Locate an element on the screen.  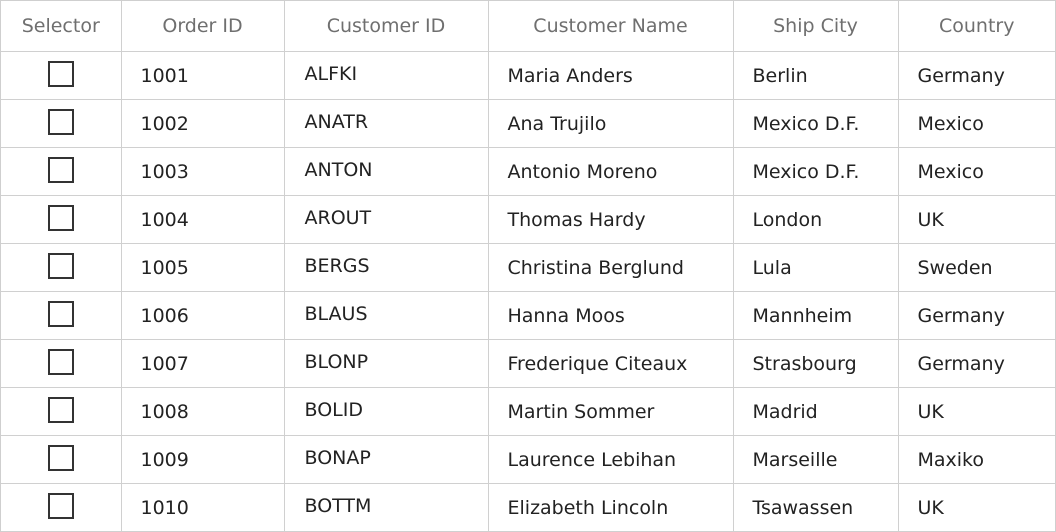
customer-name-cell: Christina Berglund is located at coordinates (610, 267).